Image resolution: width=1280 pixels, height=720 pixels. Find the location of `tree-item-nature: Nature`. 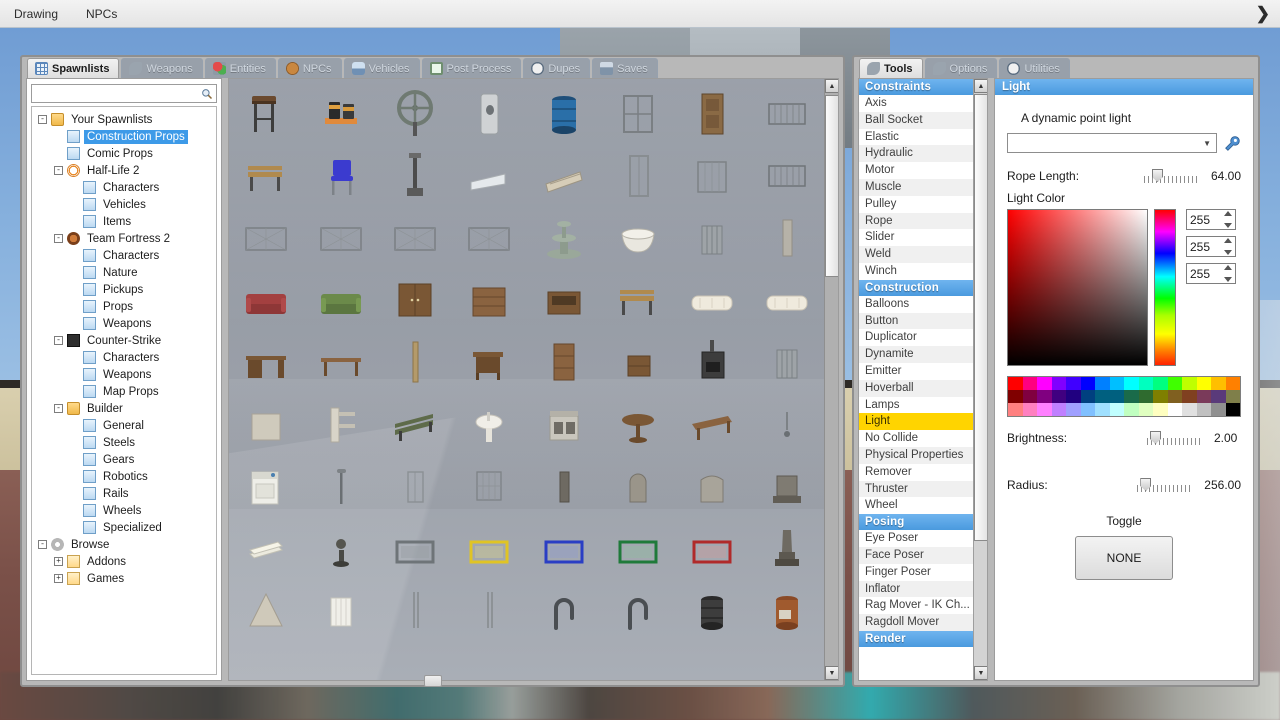

tree-item-nature: Nature is located at coordinates (124, 272).